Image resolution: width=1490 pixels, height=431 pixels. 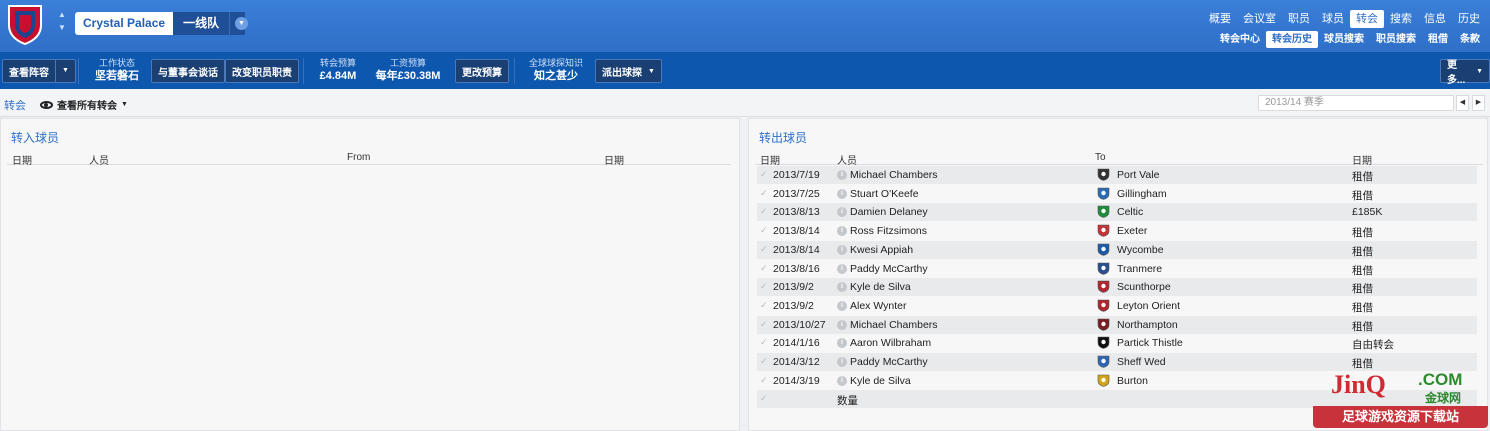 I want to click on nav-main-item: 转会, so click(x=1367, y=19).